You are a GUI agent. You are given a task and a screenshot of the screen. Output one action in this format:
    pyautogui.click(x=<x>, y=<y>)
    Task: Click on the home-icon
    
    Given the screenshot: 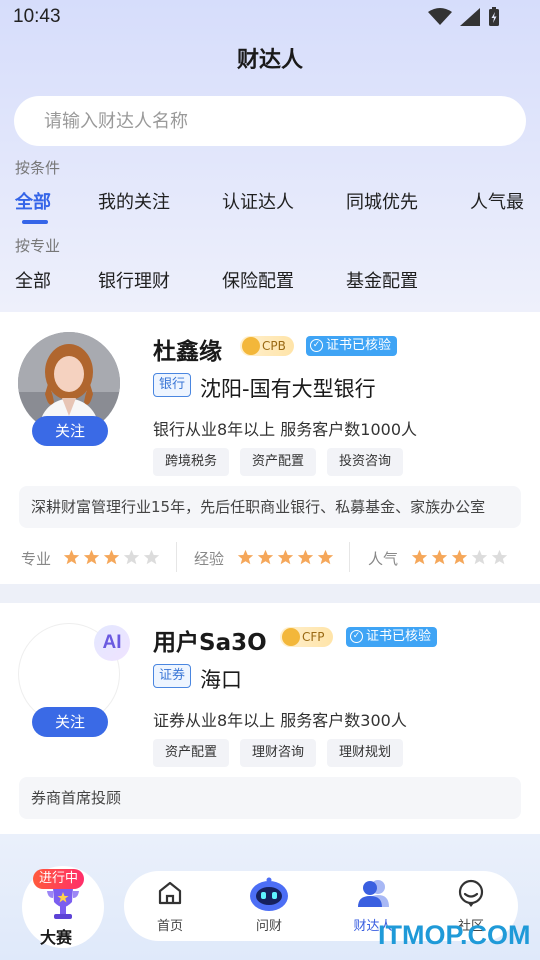 What is the action you would take?
    pyautogui.click(x=170, y=893)
    